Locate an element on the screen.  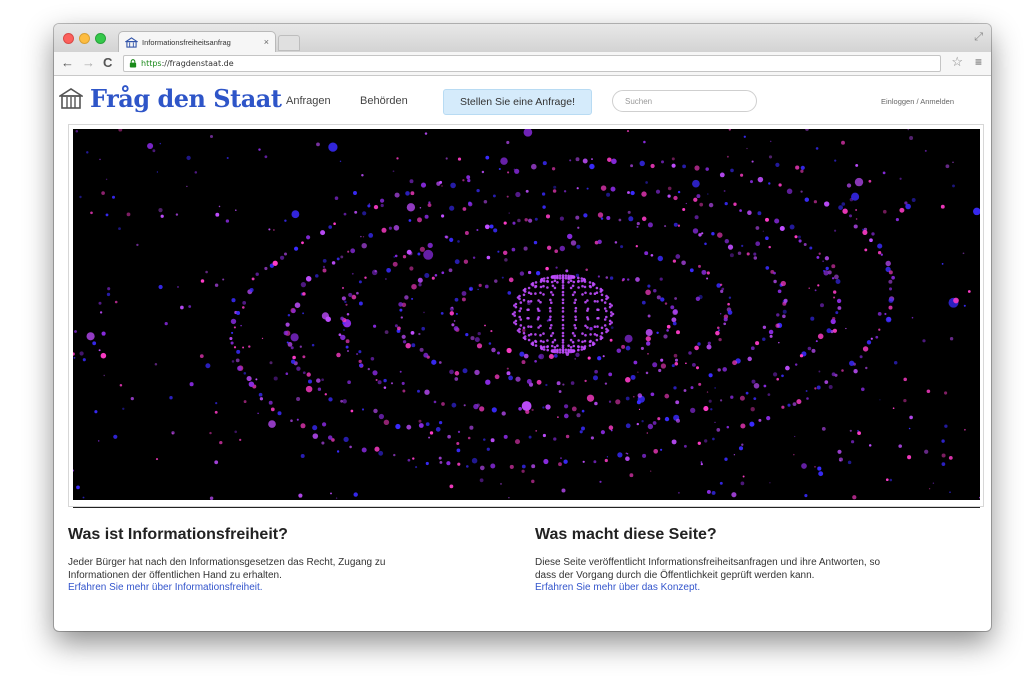
forward-arrow-icon: → is located at coordinates (88, 63).